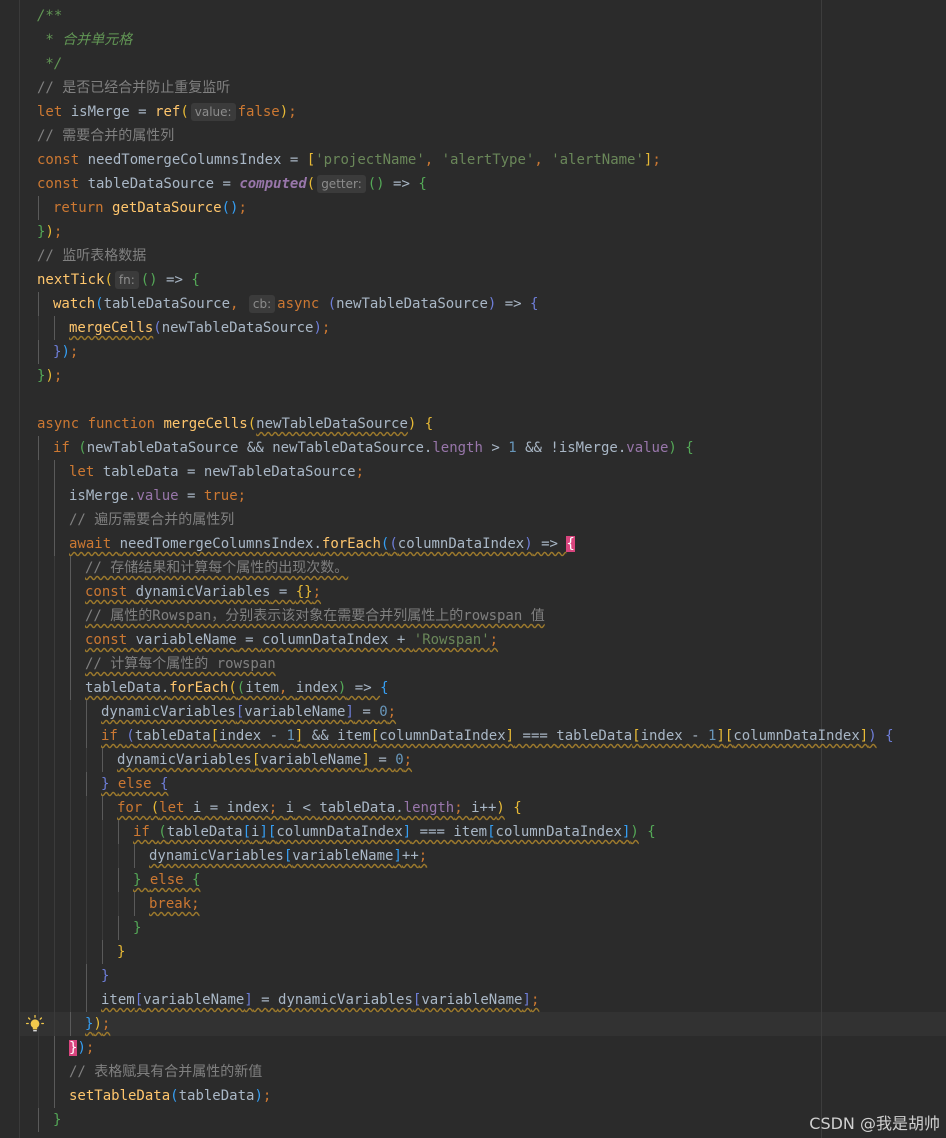 The height and width of the screenshot is (1138, 946). What do you see at coordinates (118, 904) in the screenshot?
I see `code-text: break;` at bounding box center [118, 904].